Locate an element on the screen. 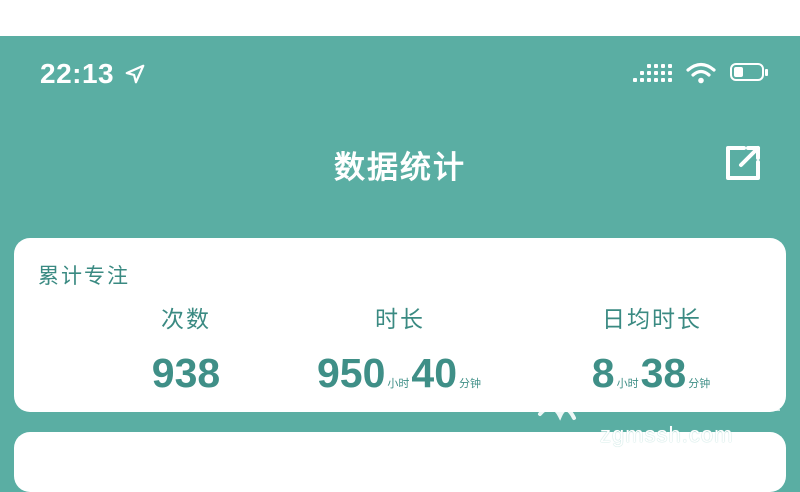 This screenshot has width=800, height=492. status-time-group: 22:13 is located at coordinates (93, 74).